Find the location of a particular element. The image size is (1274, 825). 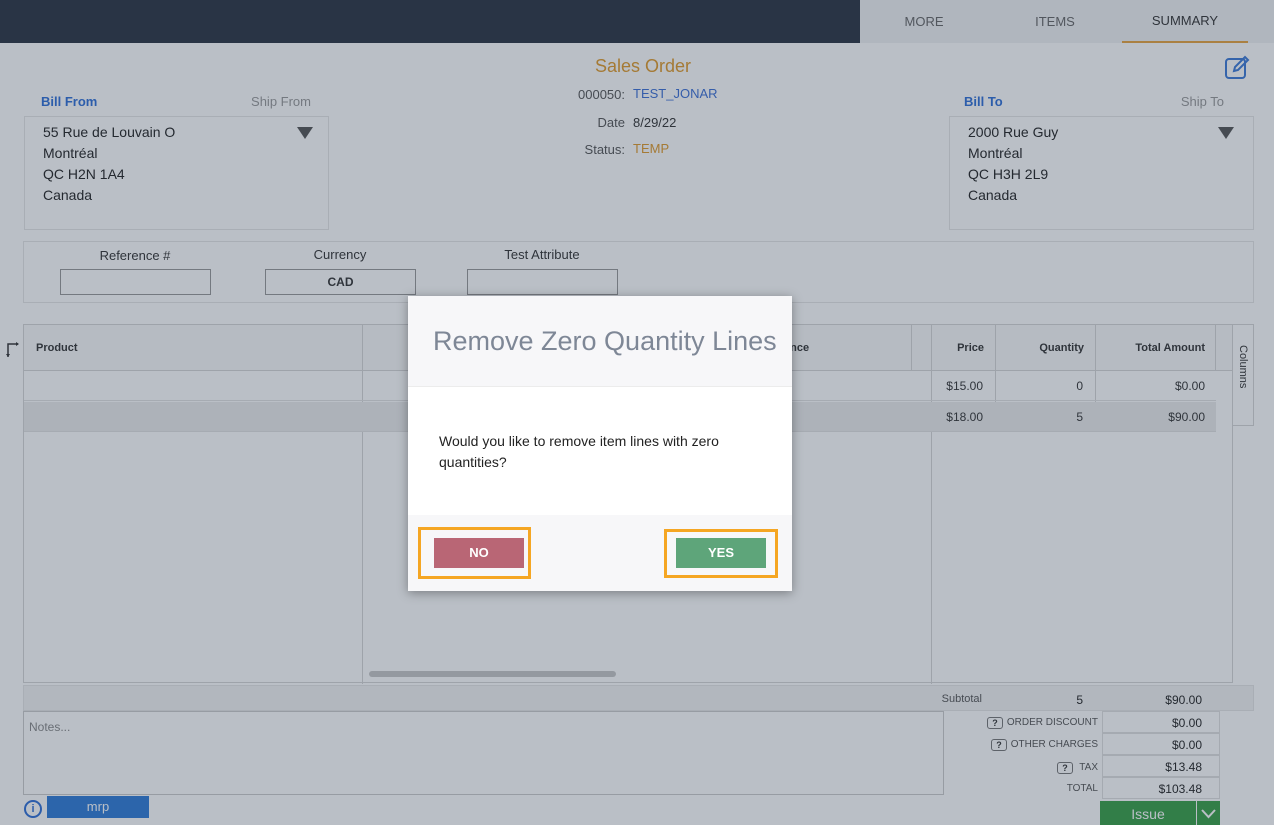

dialog-header: Remove Zero Quantity Lines is located at coordinates (600, 341).